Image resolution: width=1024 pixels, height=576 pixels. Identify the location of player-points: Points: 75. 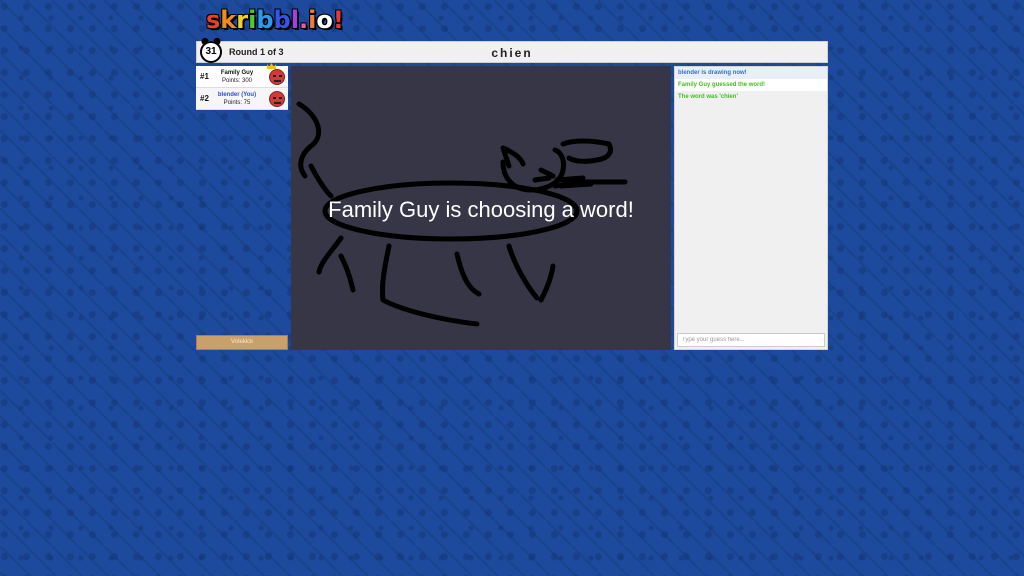
(237, 103).